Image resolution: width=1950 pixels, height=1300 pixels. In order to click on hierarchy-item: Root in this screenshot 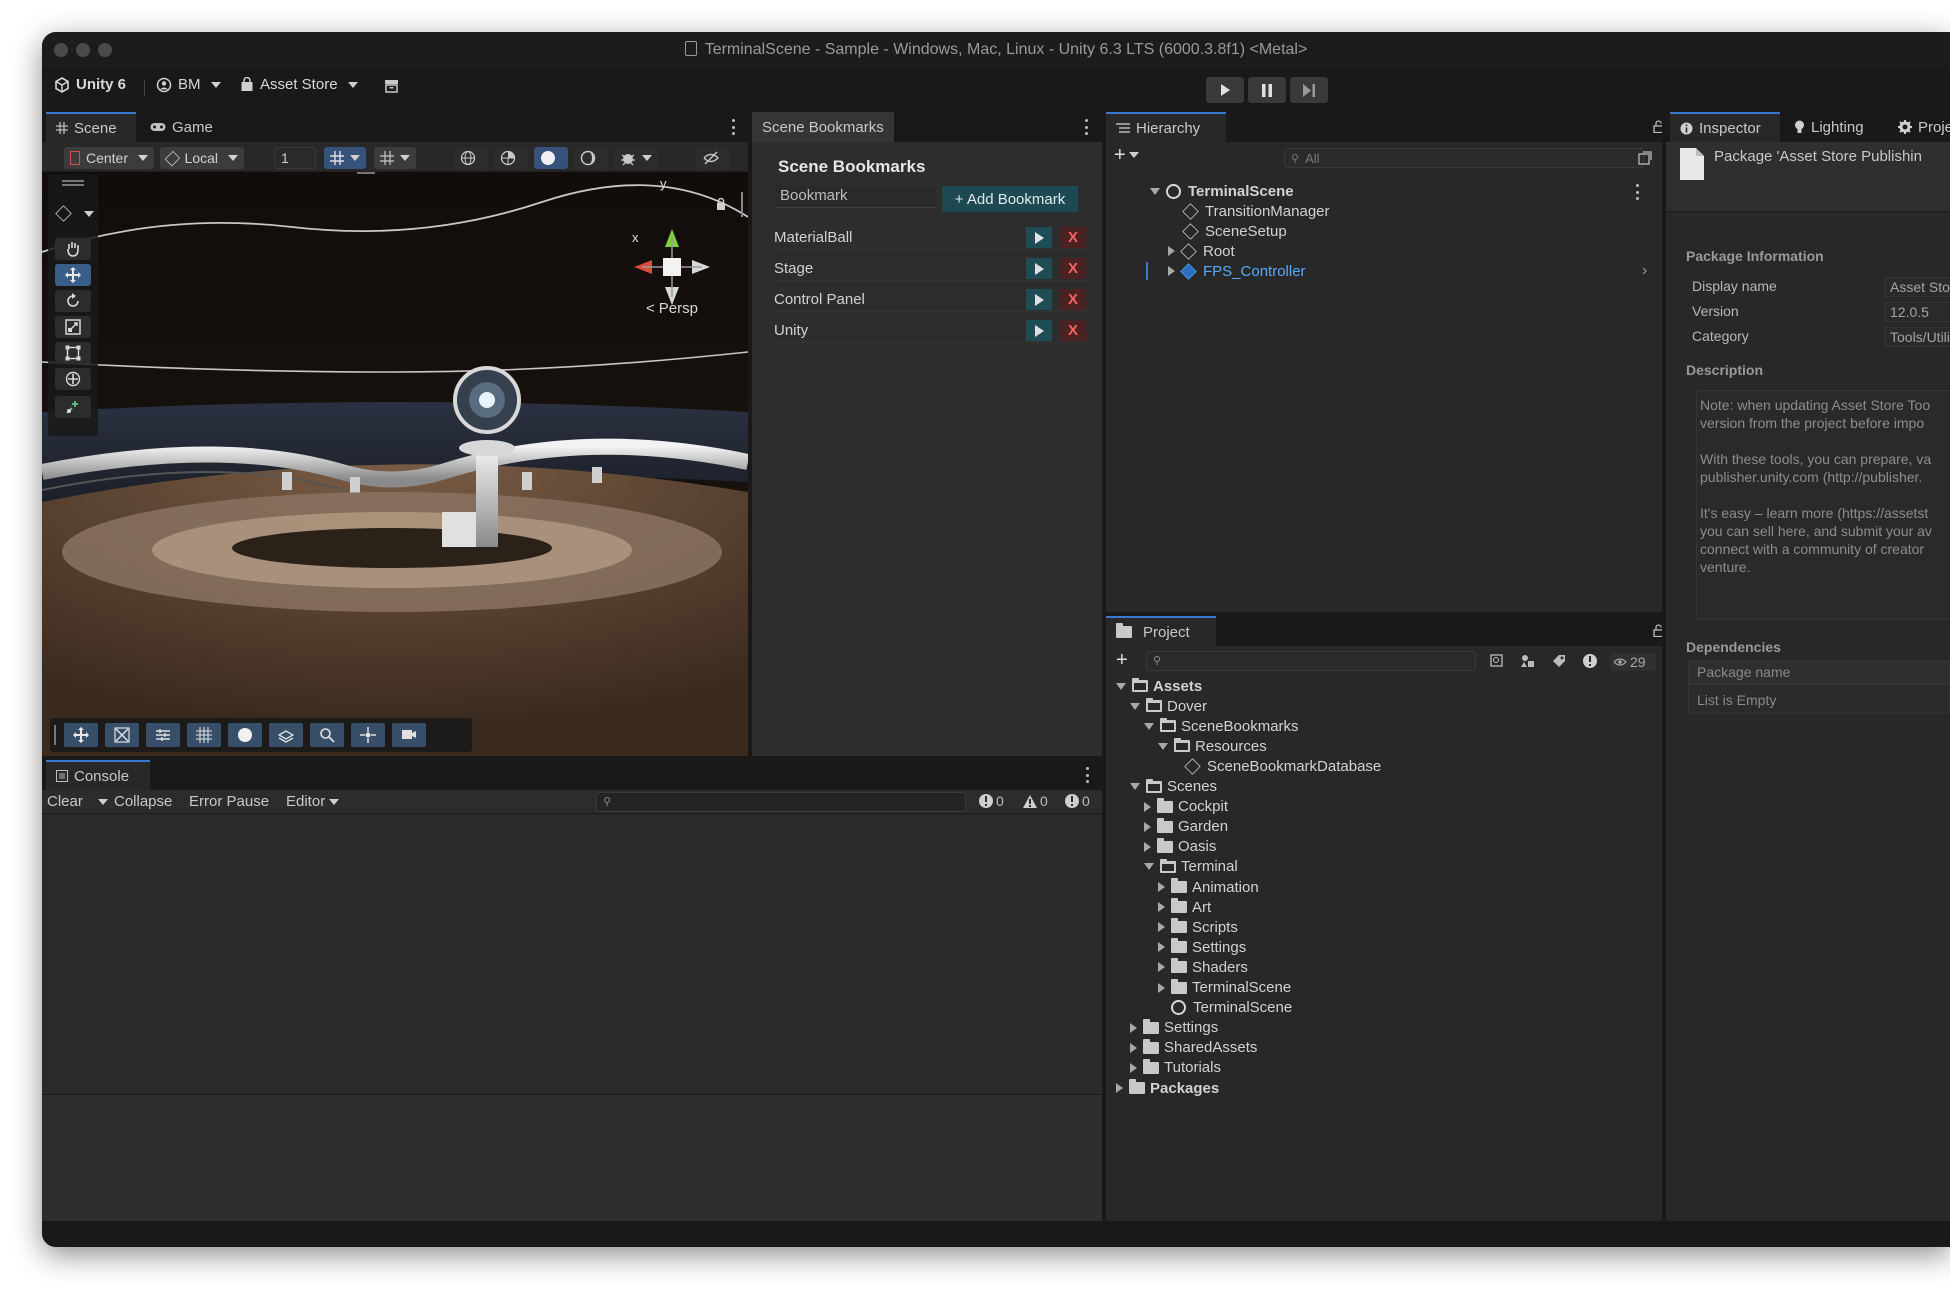, I will do `click(1415, 251)`.